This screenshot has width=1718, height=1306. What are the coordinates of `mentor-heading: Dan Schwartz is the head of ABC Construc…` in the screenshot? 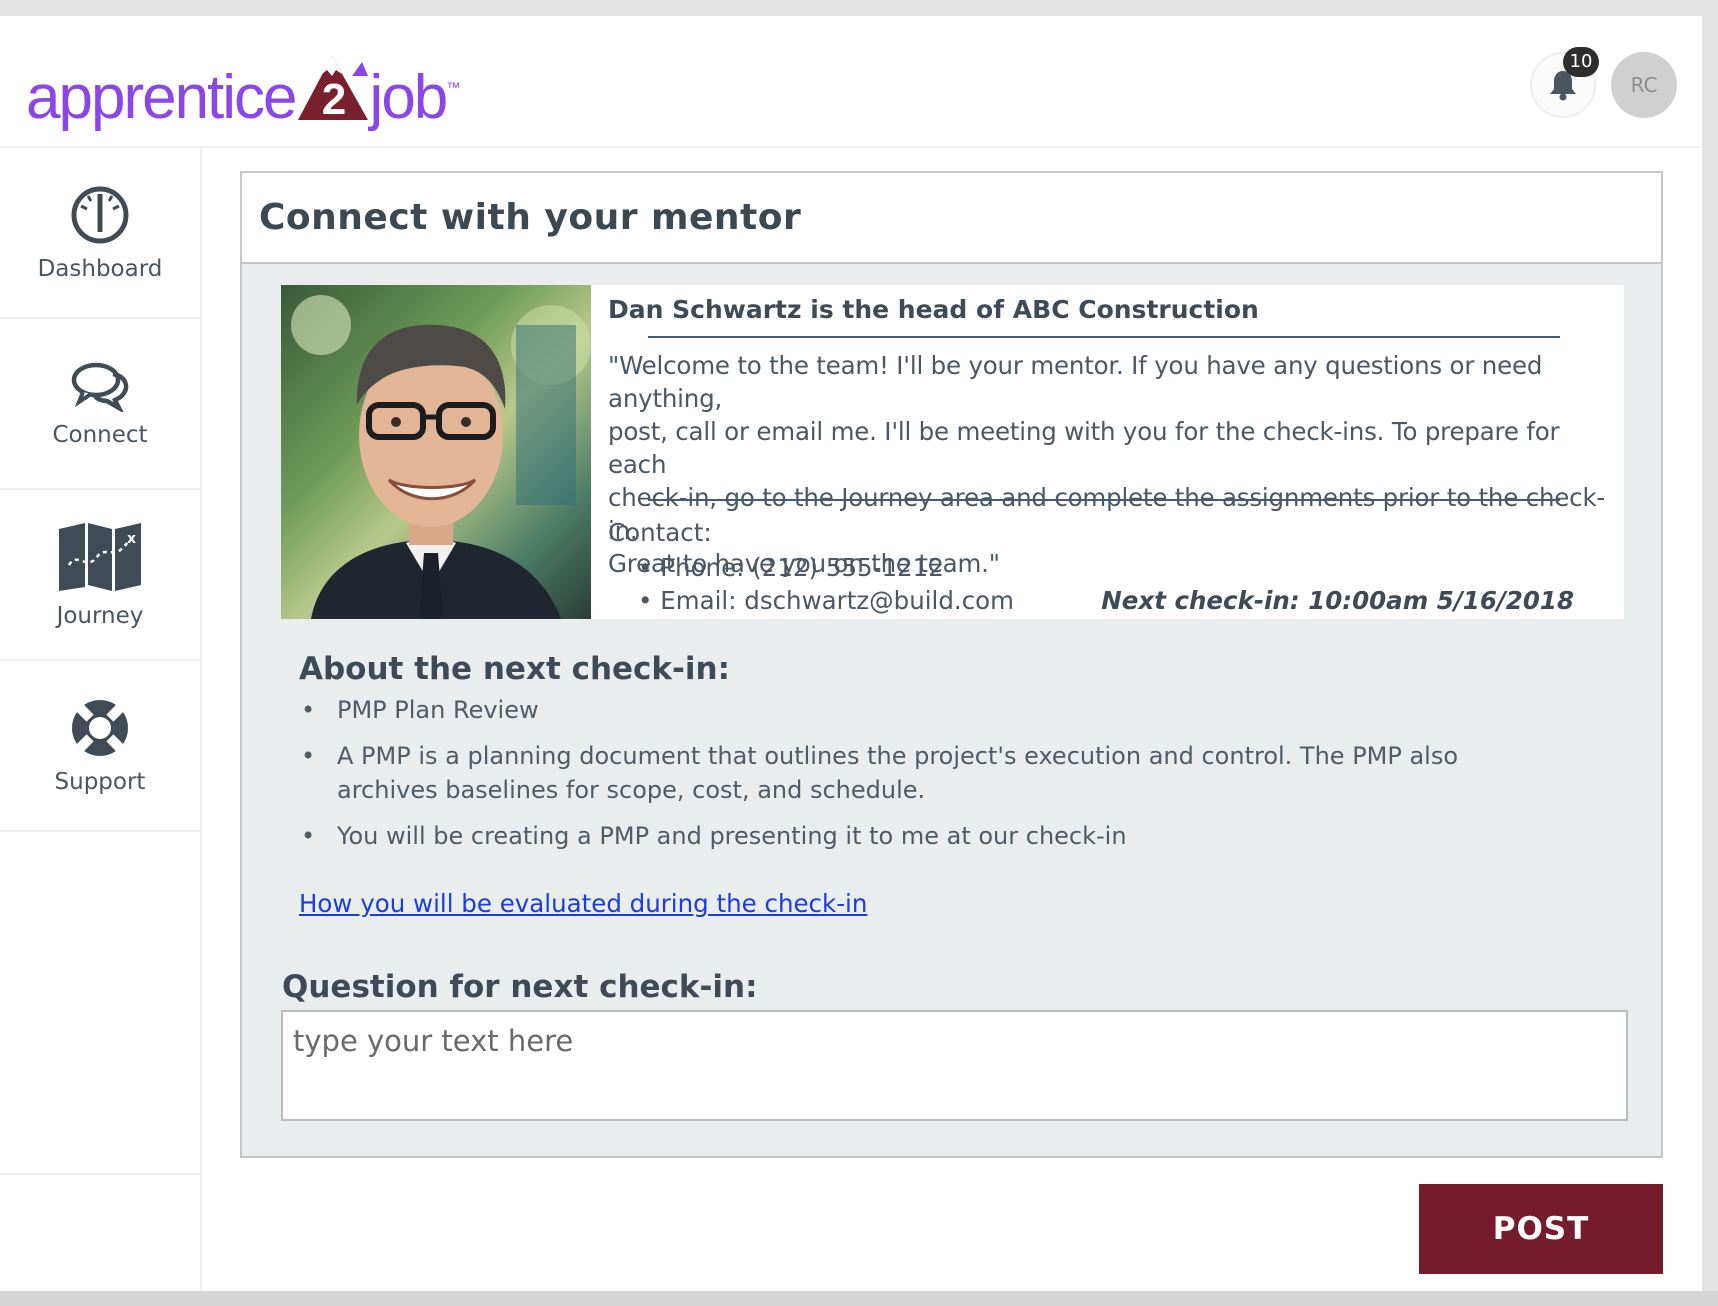 It's located at (933, 309).